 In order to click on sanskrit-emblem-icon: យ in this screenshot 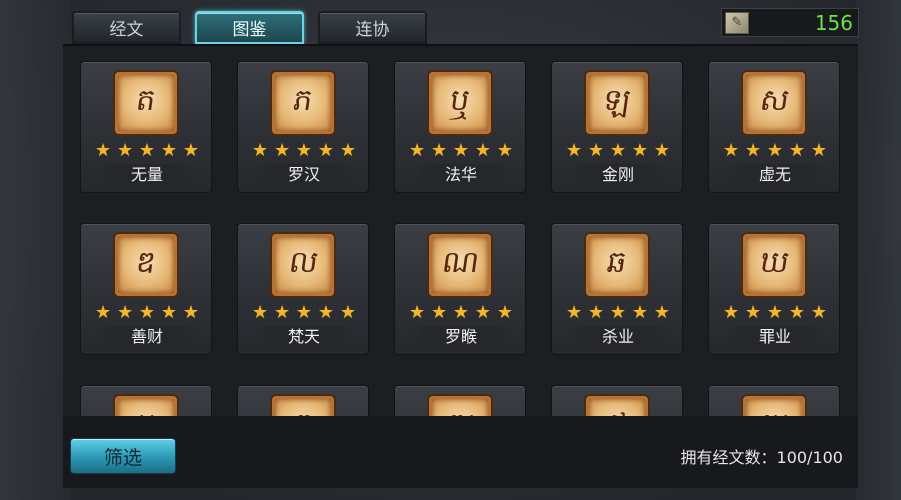, I will do `click(774, 406)`.